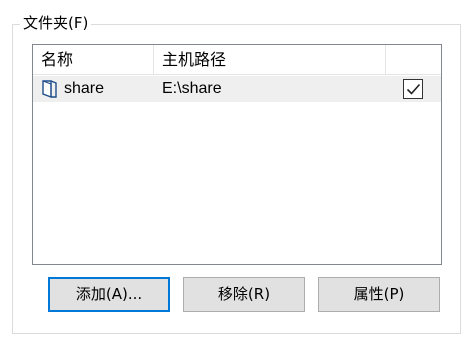 The height and width of the screenshot is (356, 470). I want to click on column-header-host-path: 主机路径, so click(270, 60).